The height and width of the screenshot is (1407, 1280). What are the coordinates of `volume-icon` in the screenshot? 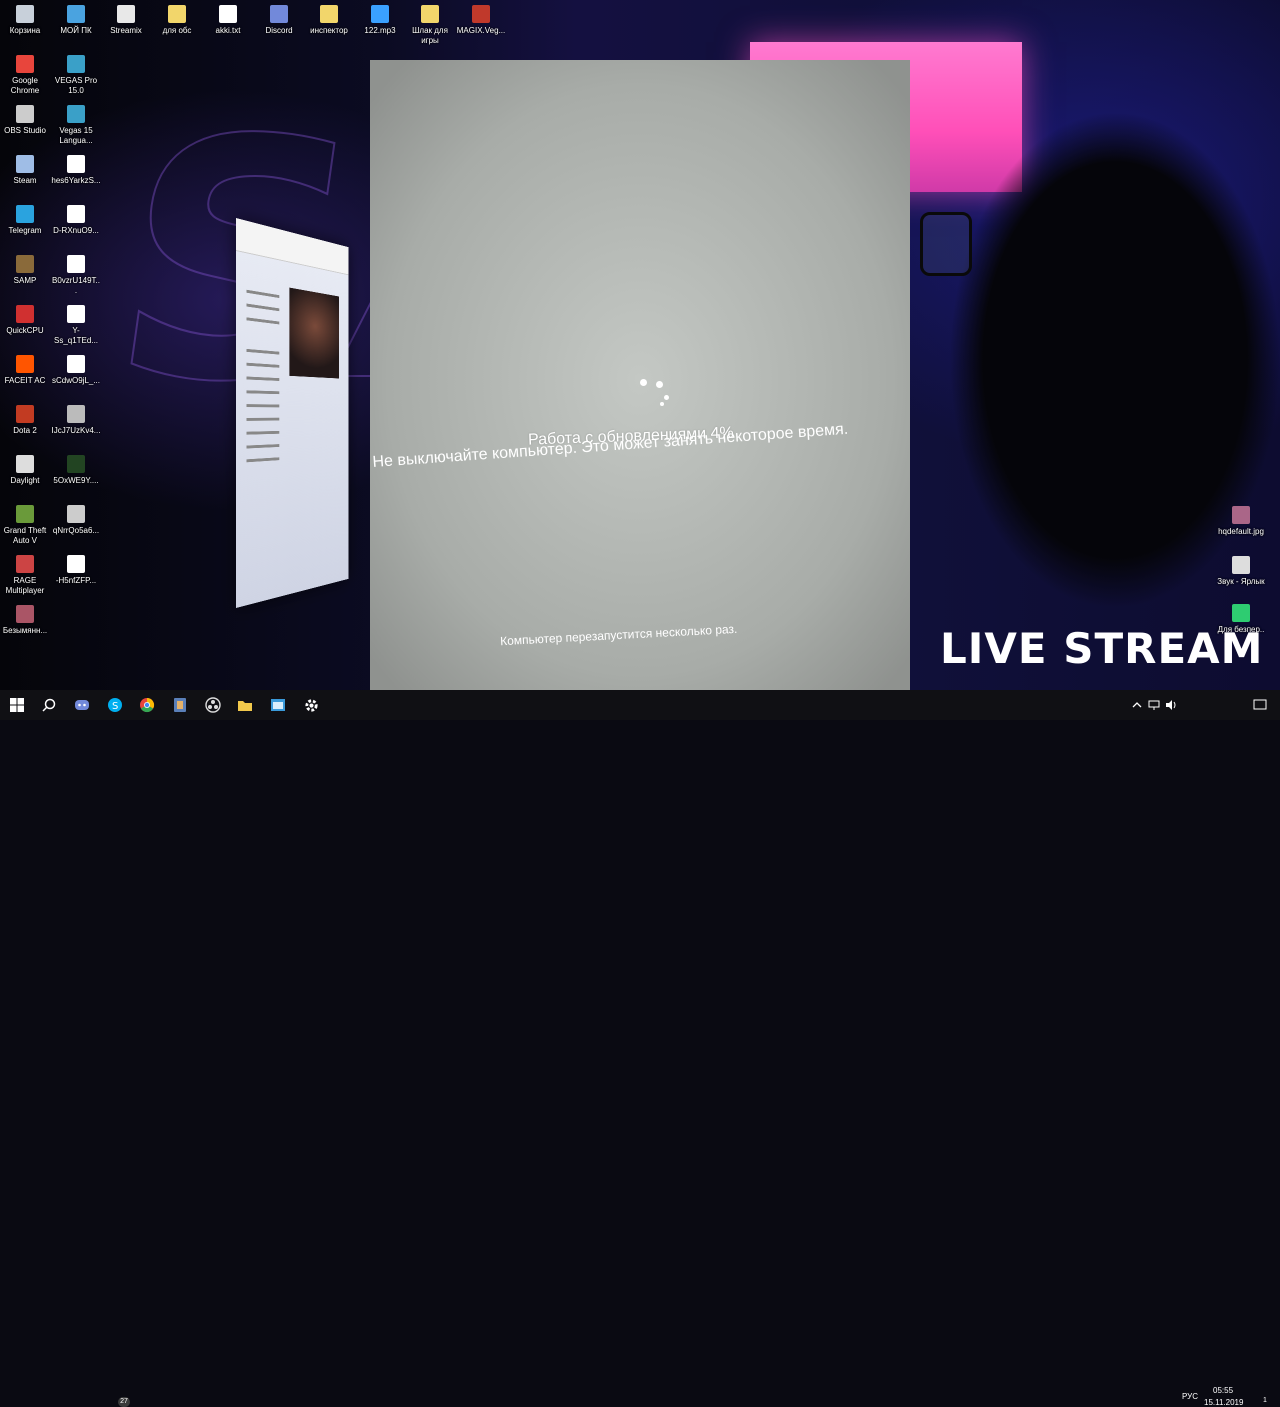 It's located at (1171, 705).